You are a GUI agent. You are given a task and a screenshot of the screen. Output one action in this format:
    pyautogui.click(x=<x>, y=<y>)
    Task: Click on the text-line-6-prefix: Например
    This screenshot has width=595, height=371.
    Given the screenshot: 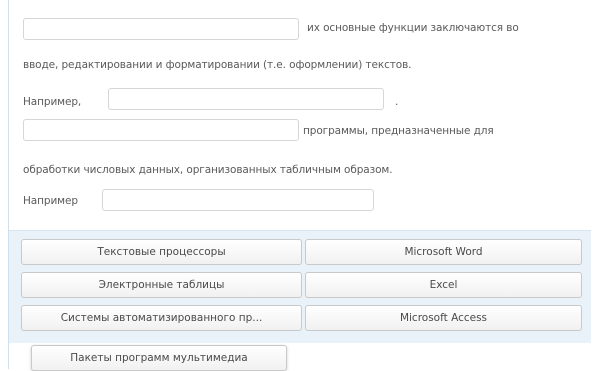 What is the action you would take?
    pyautogui.click(x=50, y=201)
    